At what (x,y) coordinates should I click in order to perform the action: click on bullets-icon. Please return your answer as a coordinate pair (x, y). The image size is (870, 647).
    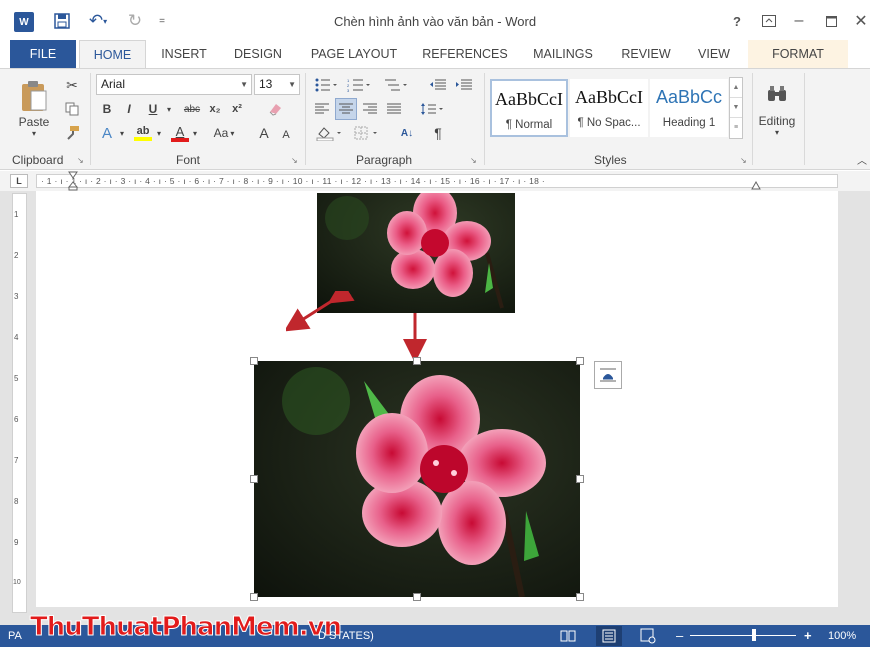
    Looking at the image, I should click on (326, 85).